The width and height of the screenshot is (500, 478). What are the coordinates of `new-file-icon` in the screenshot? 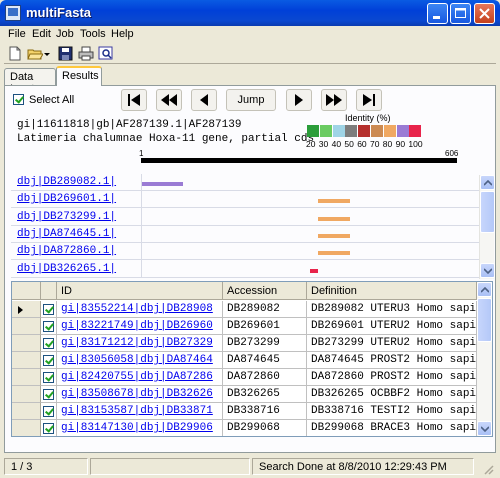 It's located at (15, 53).